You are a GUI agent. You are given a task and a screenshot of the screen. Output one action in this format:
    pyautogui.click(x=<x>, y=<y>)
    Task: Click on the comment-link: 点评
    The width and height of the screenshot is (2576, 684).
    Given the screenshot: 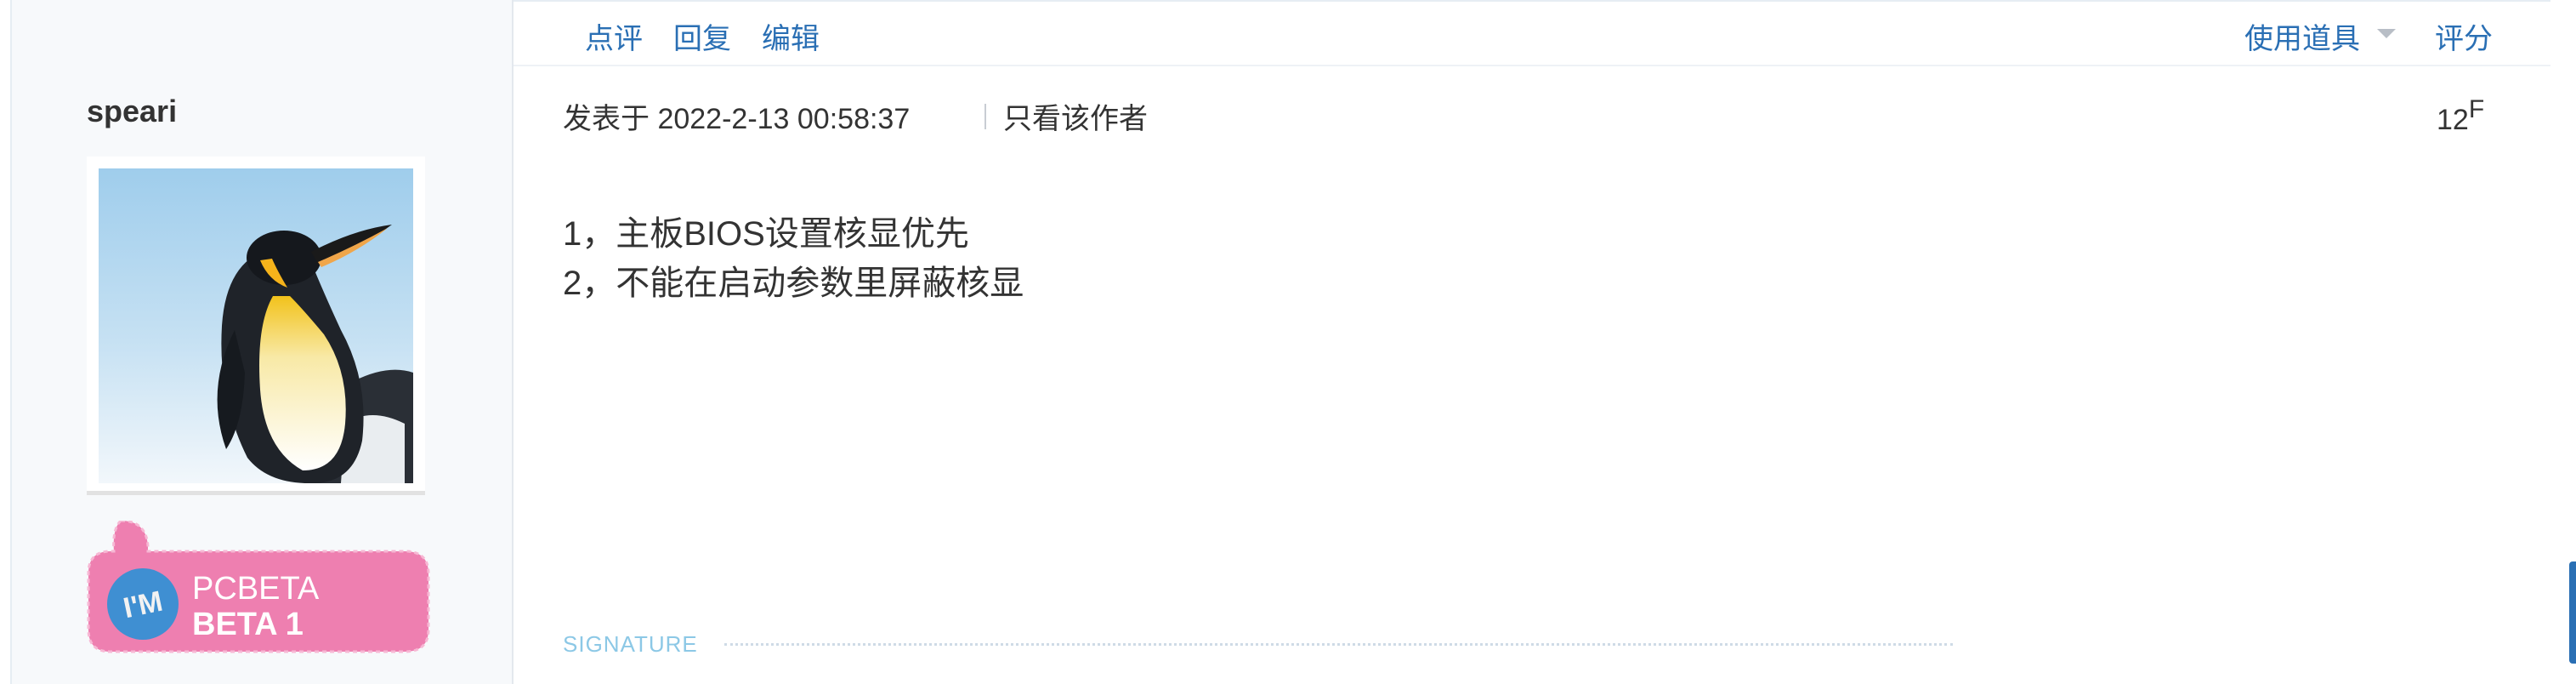 What is the action you would take?
    pyautogui.click(x=614, y=36)
    